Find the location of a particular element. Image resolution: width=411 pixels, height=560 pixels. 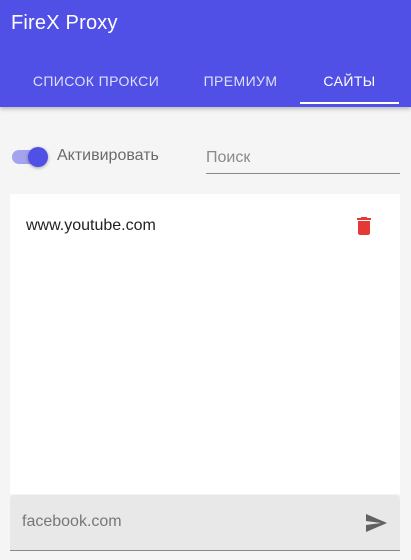

search-field is located at coordinates (303, 158).